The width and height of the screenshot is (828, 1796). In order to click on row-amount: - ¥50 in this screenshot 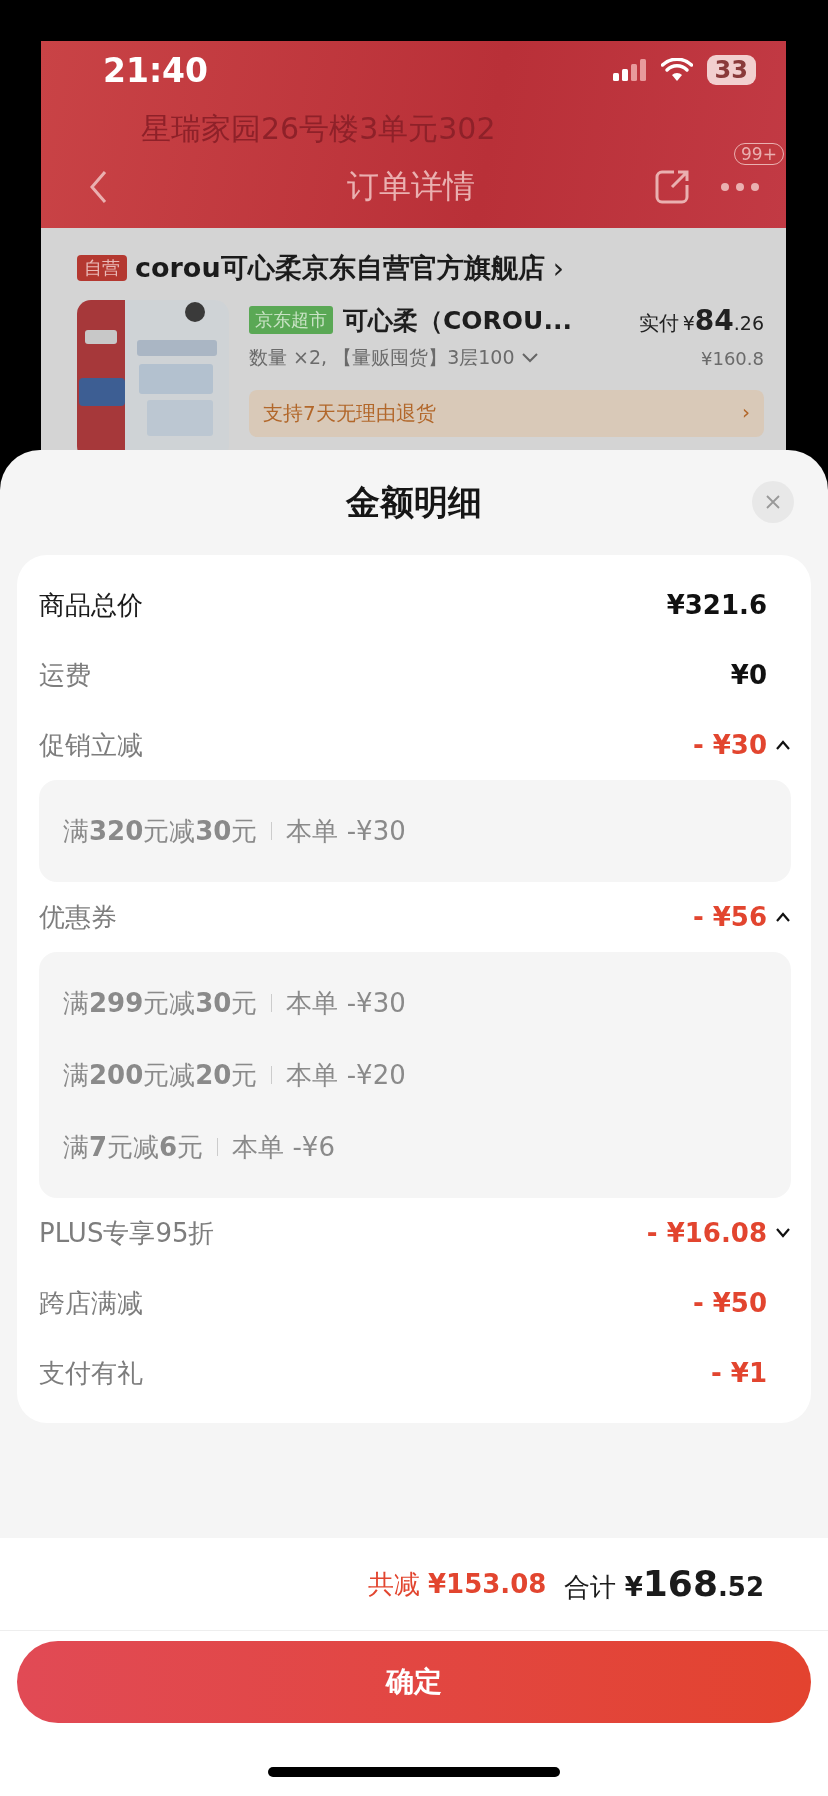, I will do `click(729, 1303)`.